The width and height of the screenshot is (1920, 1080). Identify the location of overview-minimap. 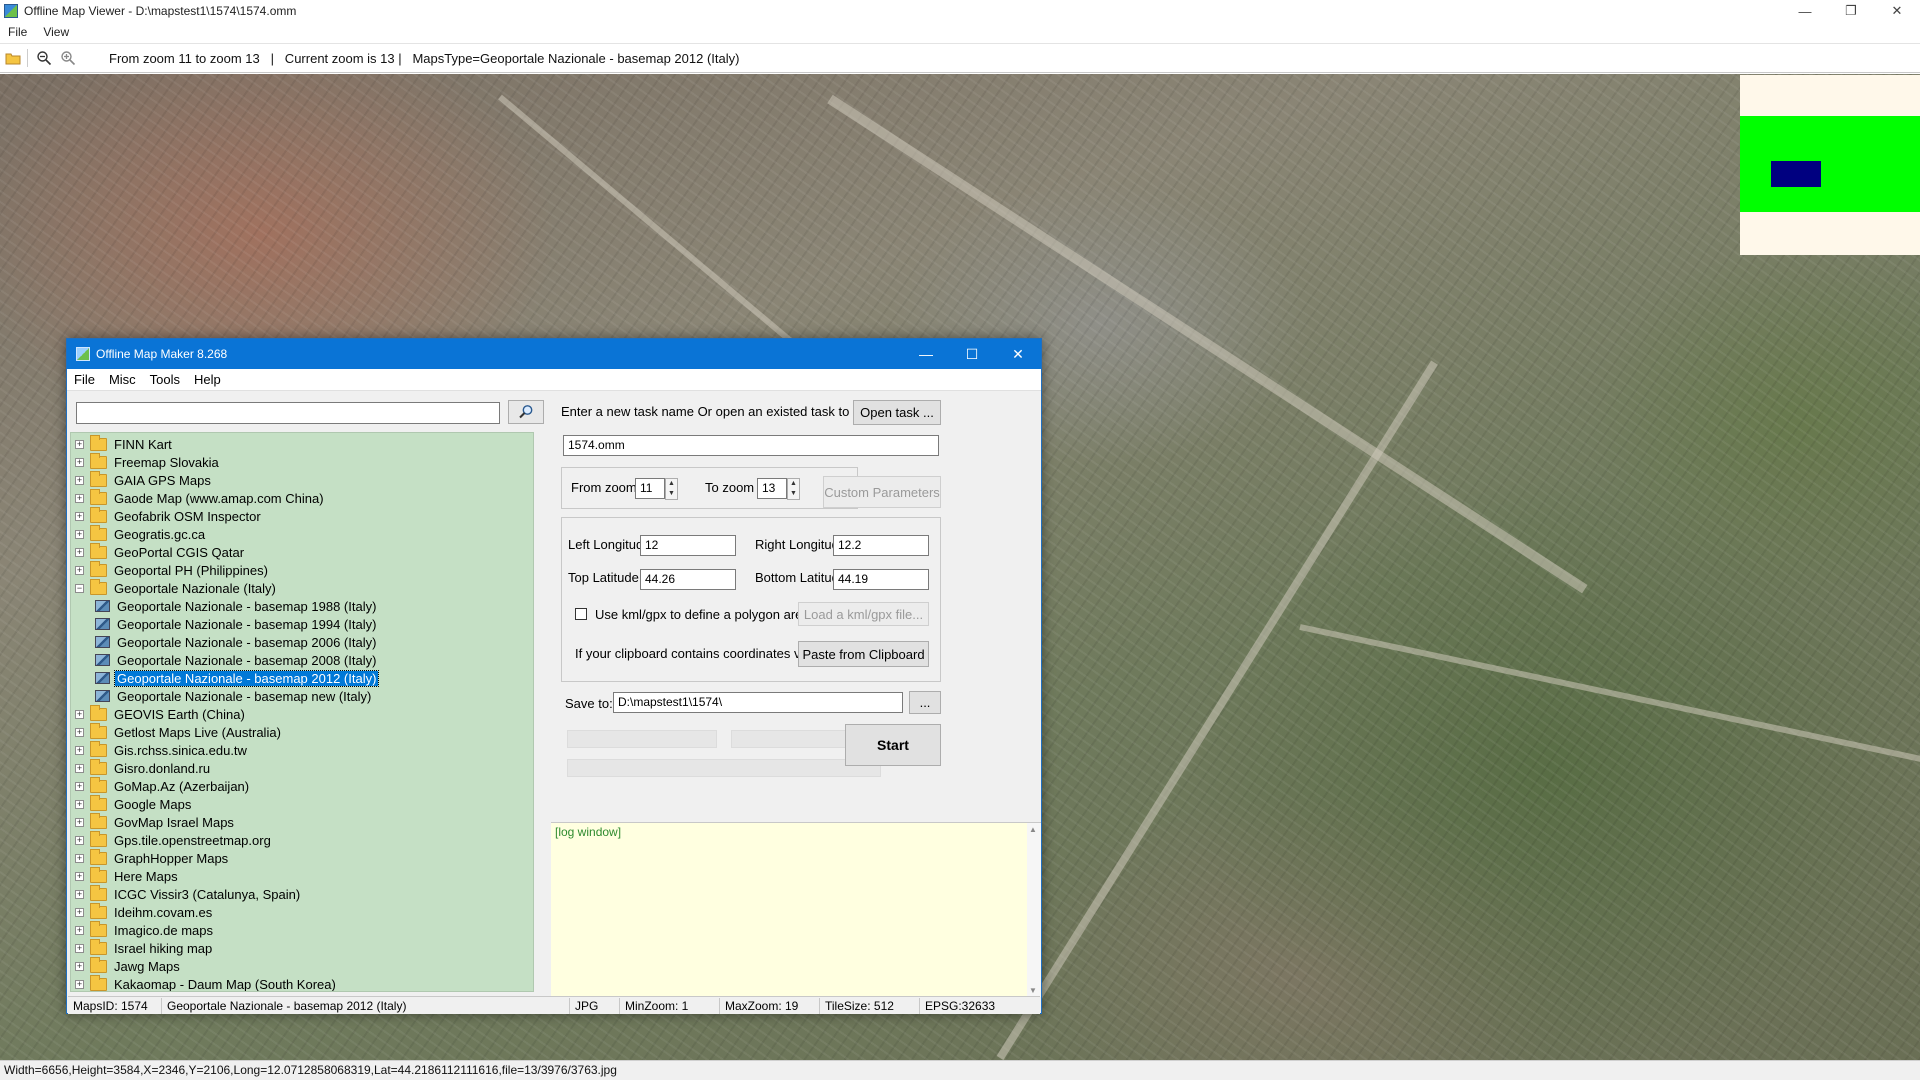
(1830, 165).